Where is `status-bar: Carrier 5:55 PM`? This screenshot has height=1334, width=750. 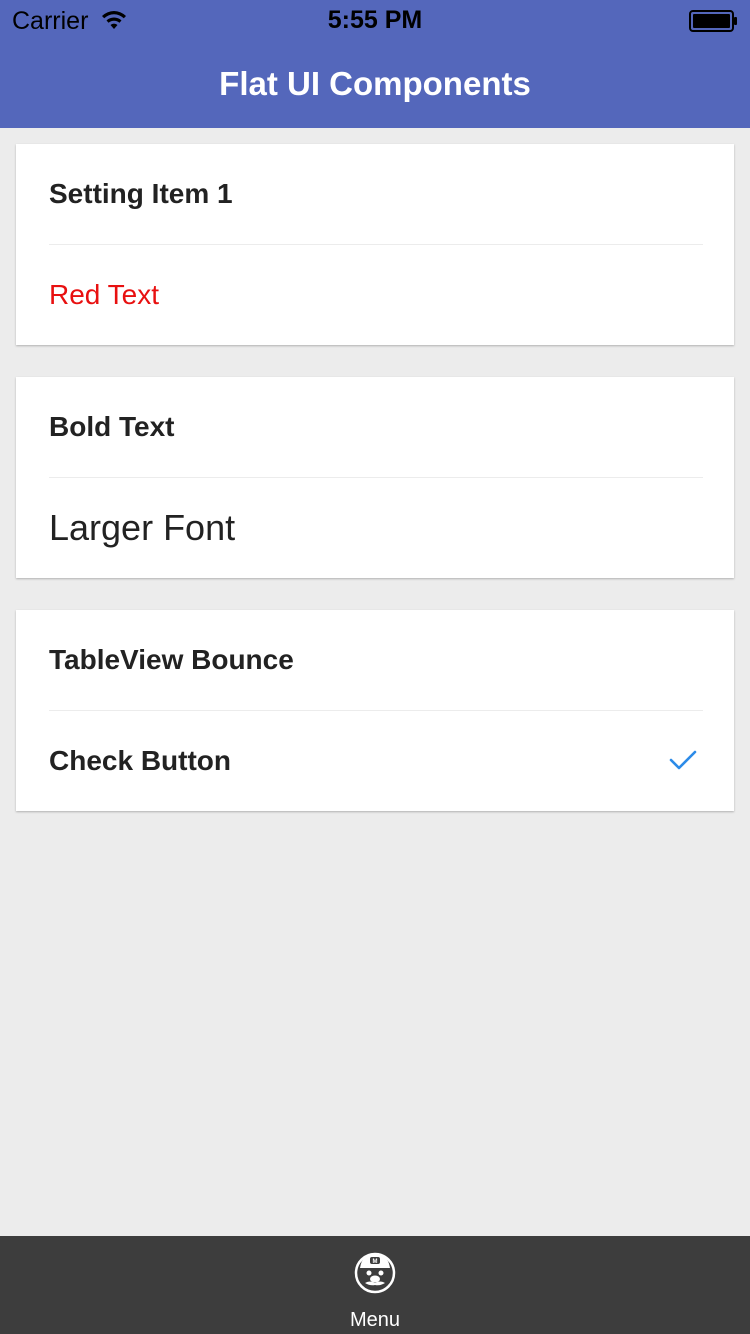
status-bar: Carrier 5:55 PM is located at coordinates (375, 20).